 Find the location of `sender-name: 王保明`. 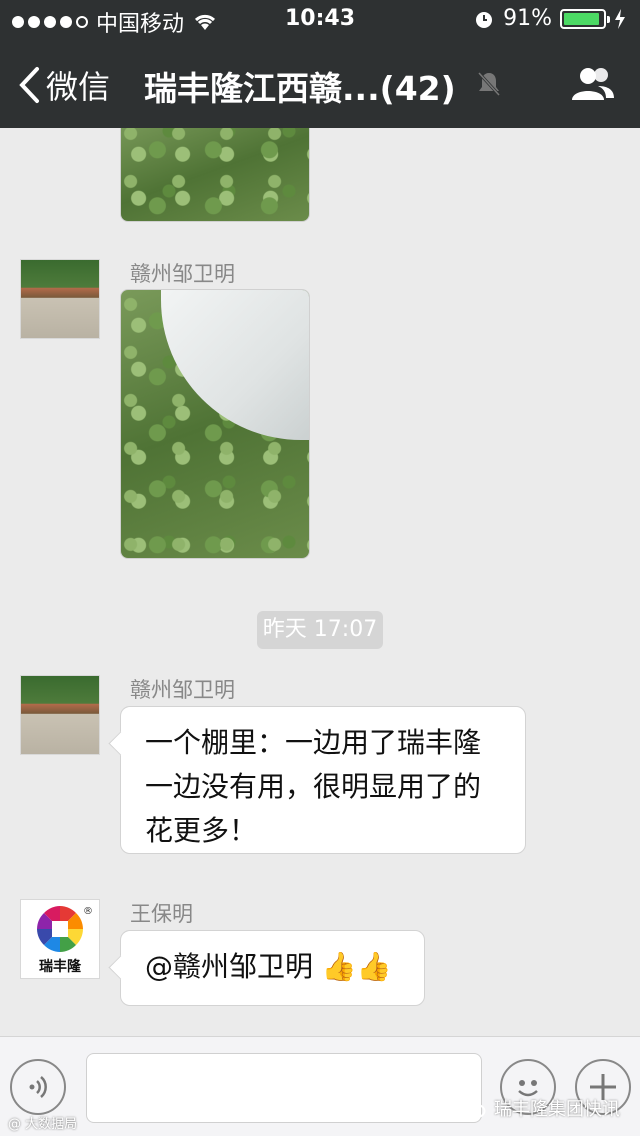

sender-name: 王保明 is located at coordinates (161, 914).